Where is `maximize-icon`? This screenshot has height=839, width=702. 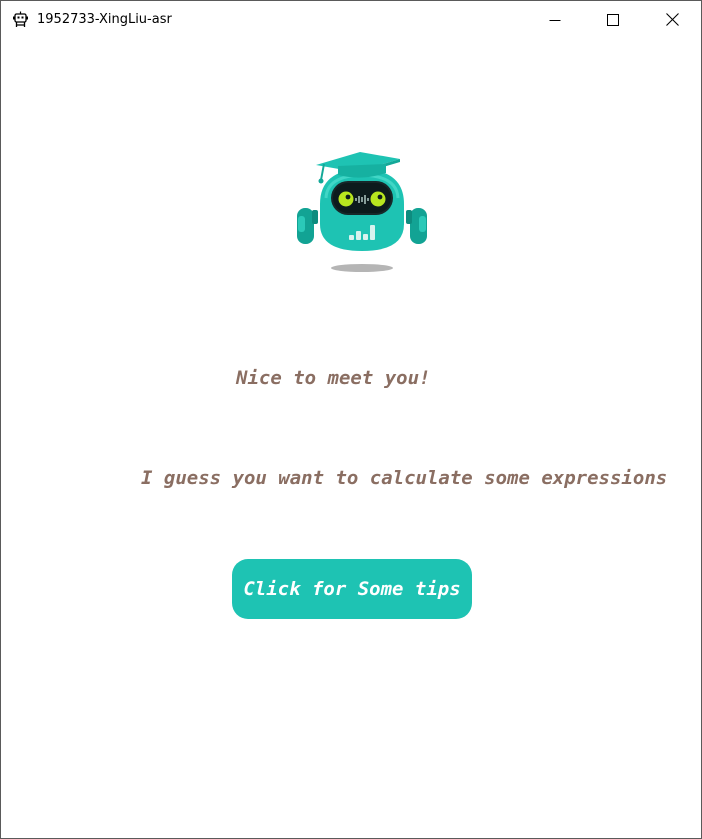
maximize-icon is located at coordinates (613, 19).